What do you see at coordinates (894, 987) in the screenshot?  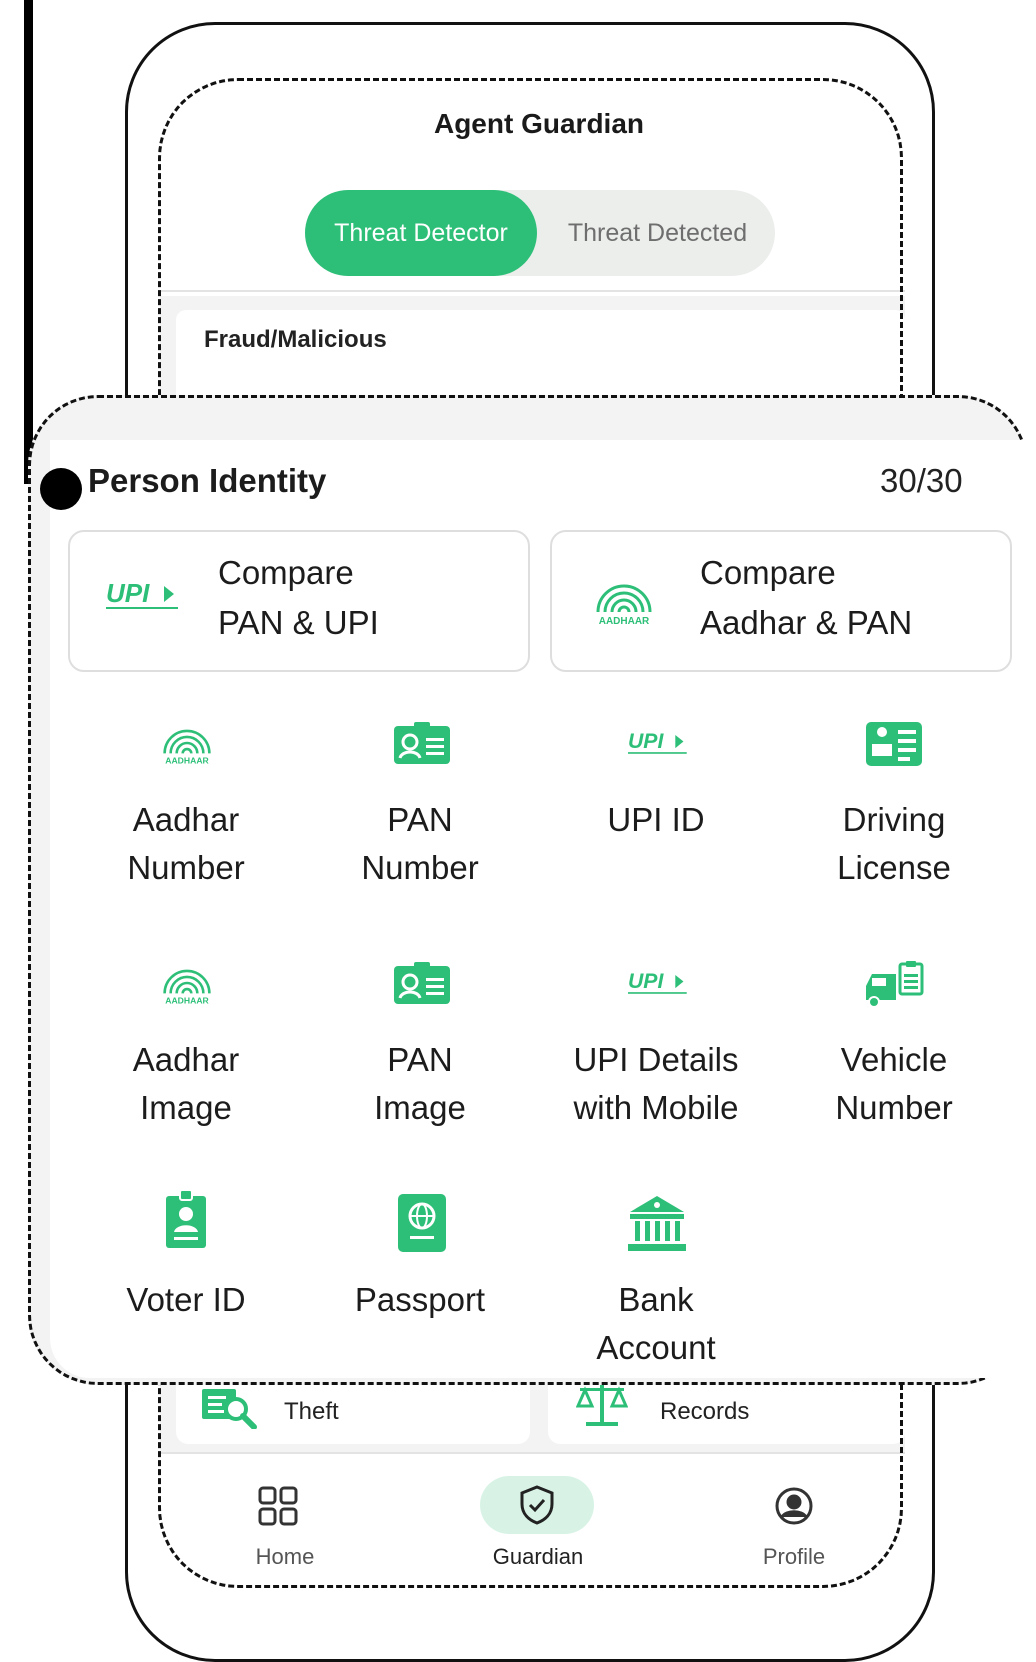 I see `vehicle-icon` at bounding box center [894, 987].